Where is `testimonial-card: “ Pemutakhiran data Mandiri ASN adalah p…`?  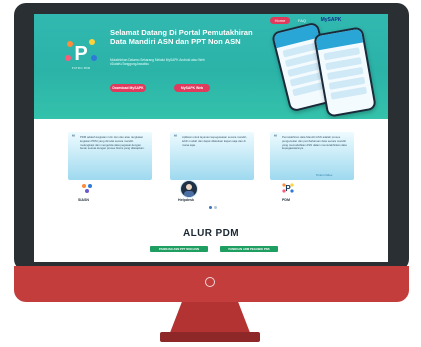
testimonial-card: “ Pemutakhiran data Mandiri ASN adalah p… is located at coordinates (312, 156).